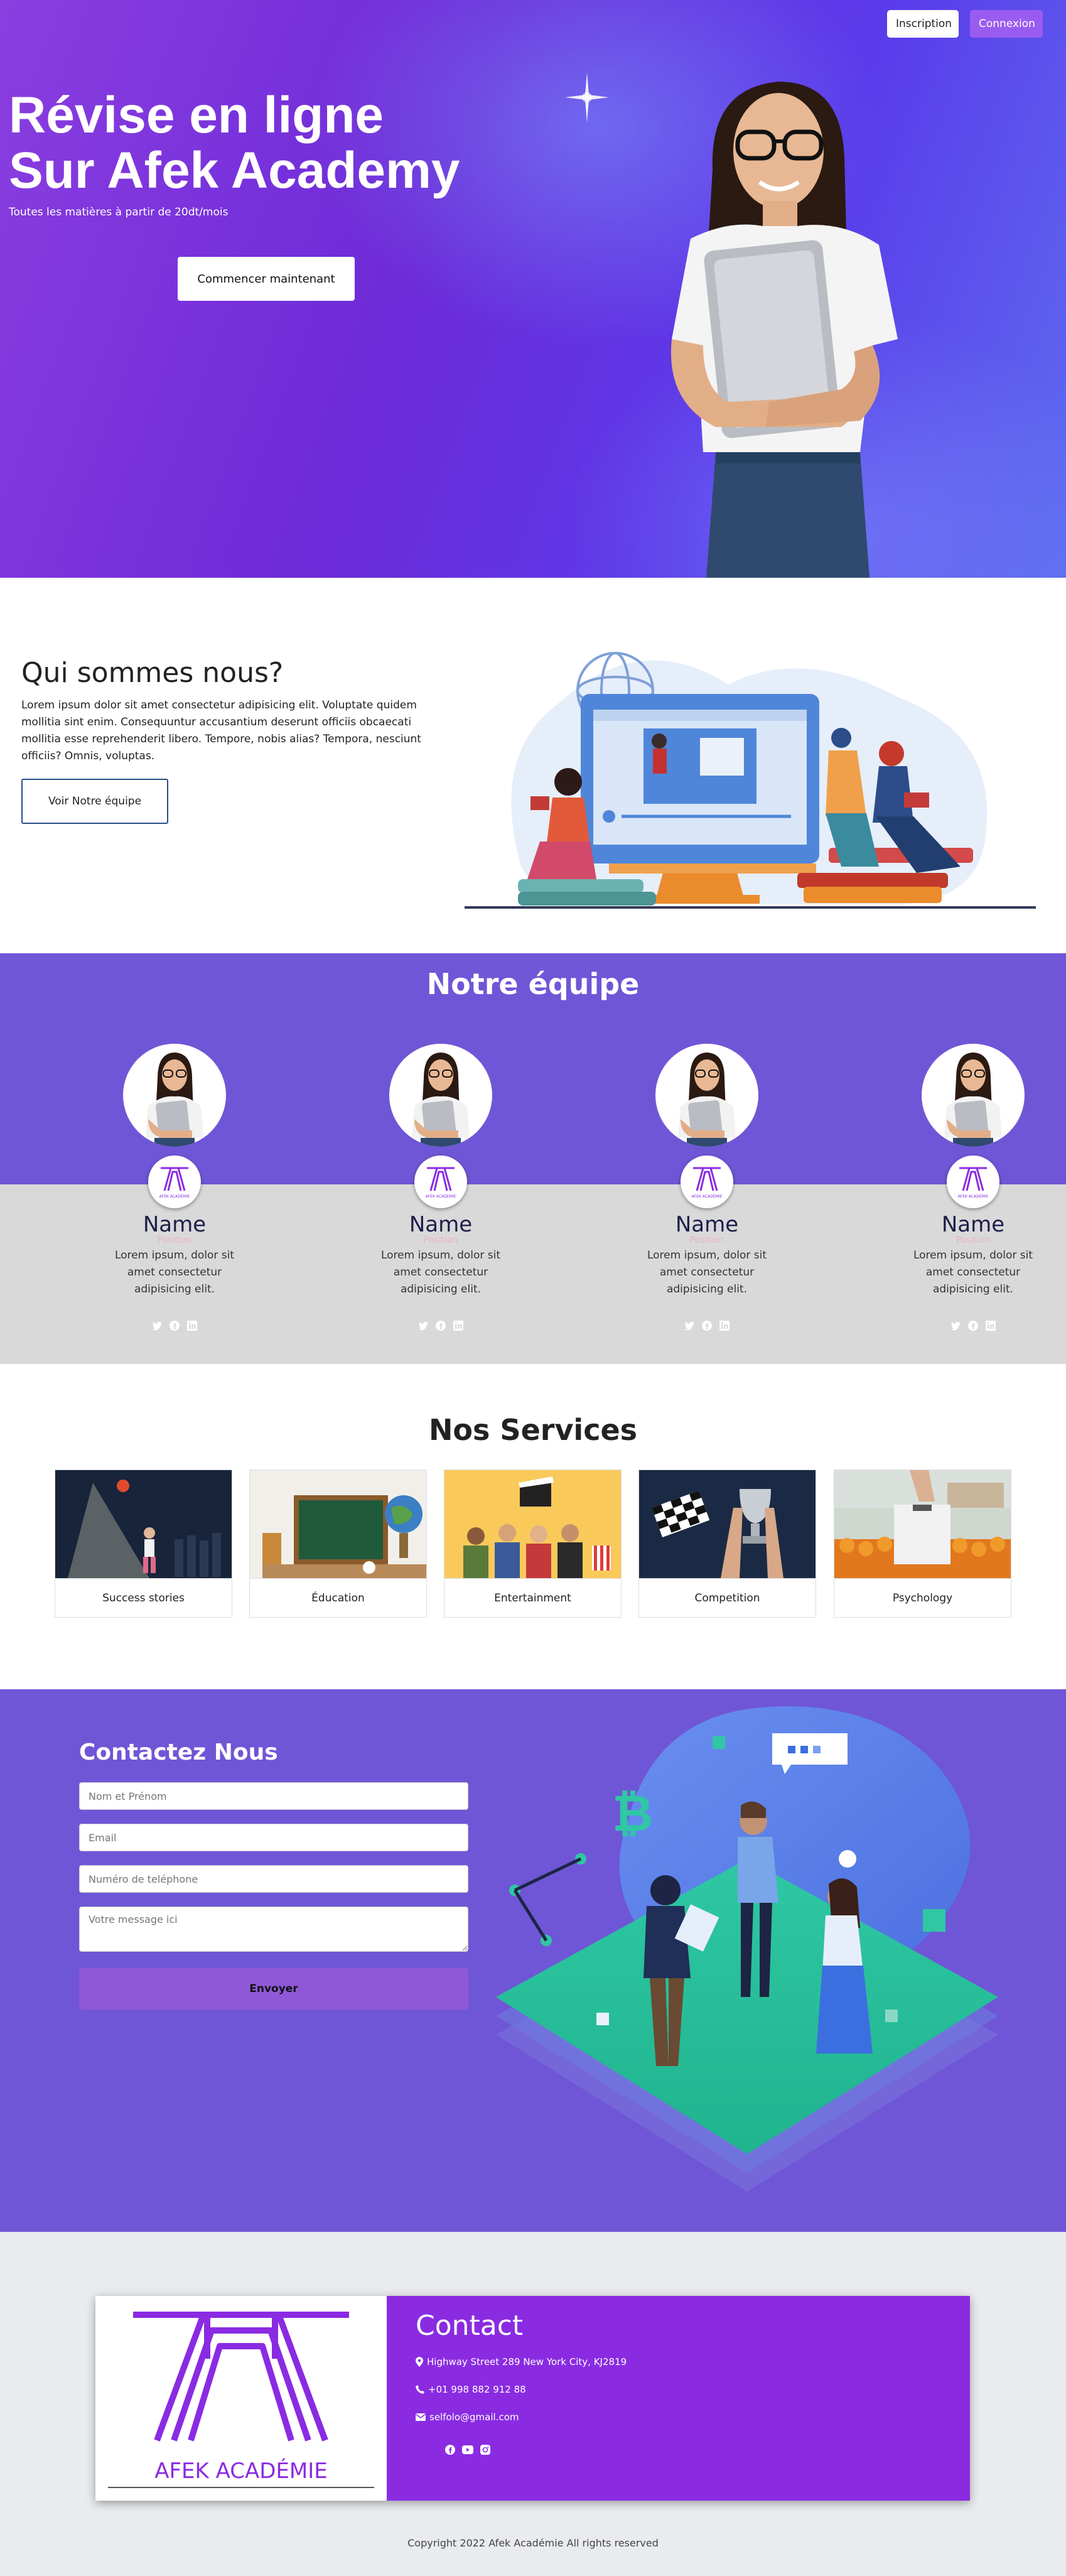 The height and width of the screenshot is (2576, 1066). Describe the element at coordinates (420, 2389) in the screenshot. I see `phone-icon` at that location.